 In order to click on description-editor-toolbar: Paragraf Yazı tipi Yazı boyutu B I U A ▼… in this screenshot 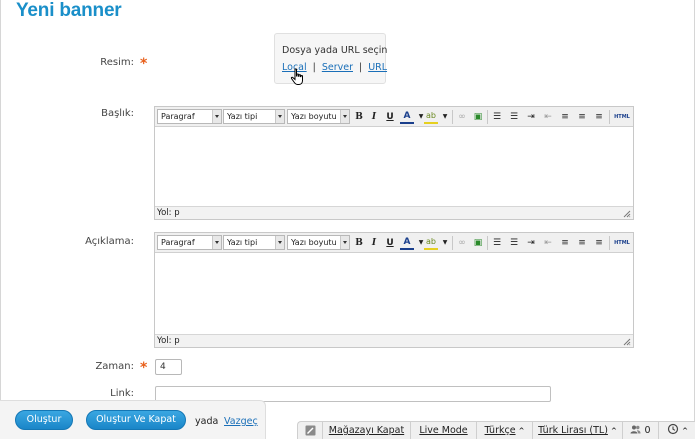, I will do `click(394, 243)`.